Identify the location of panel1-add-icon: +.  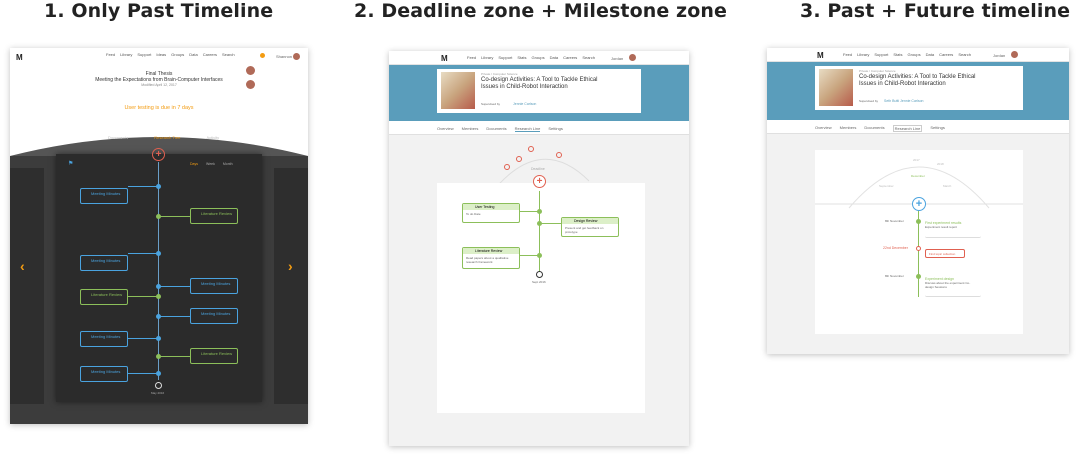
(158, 154).